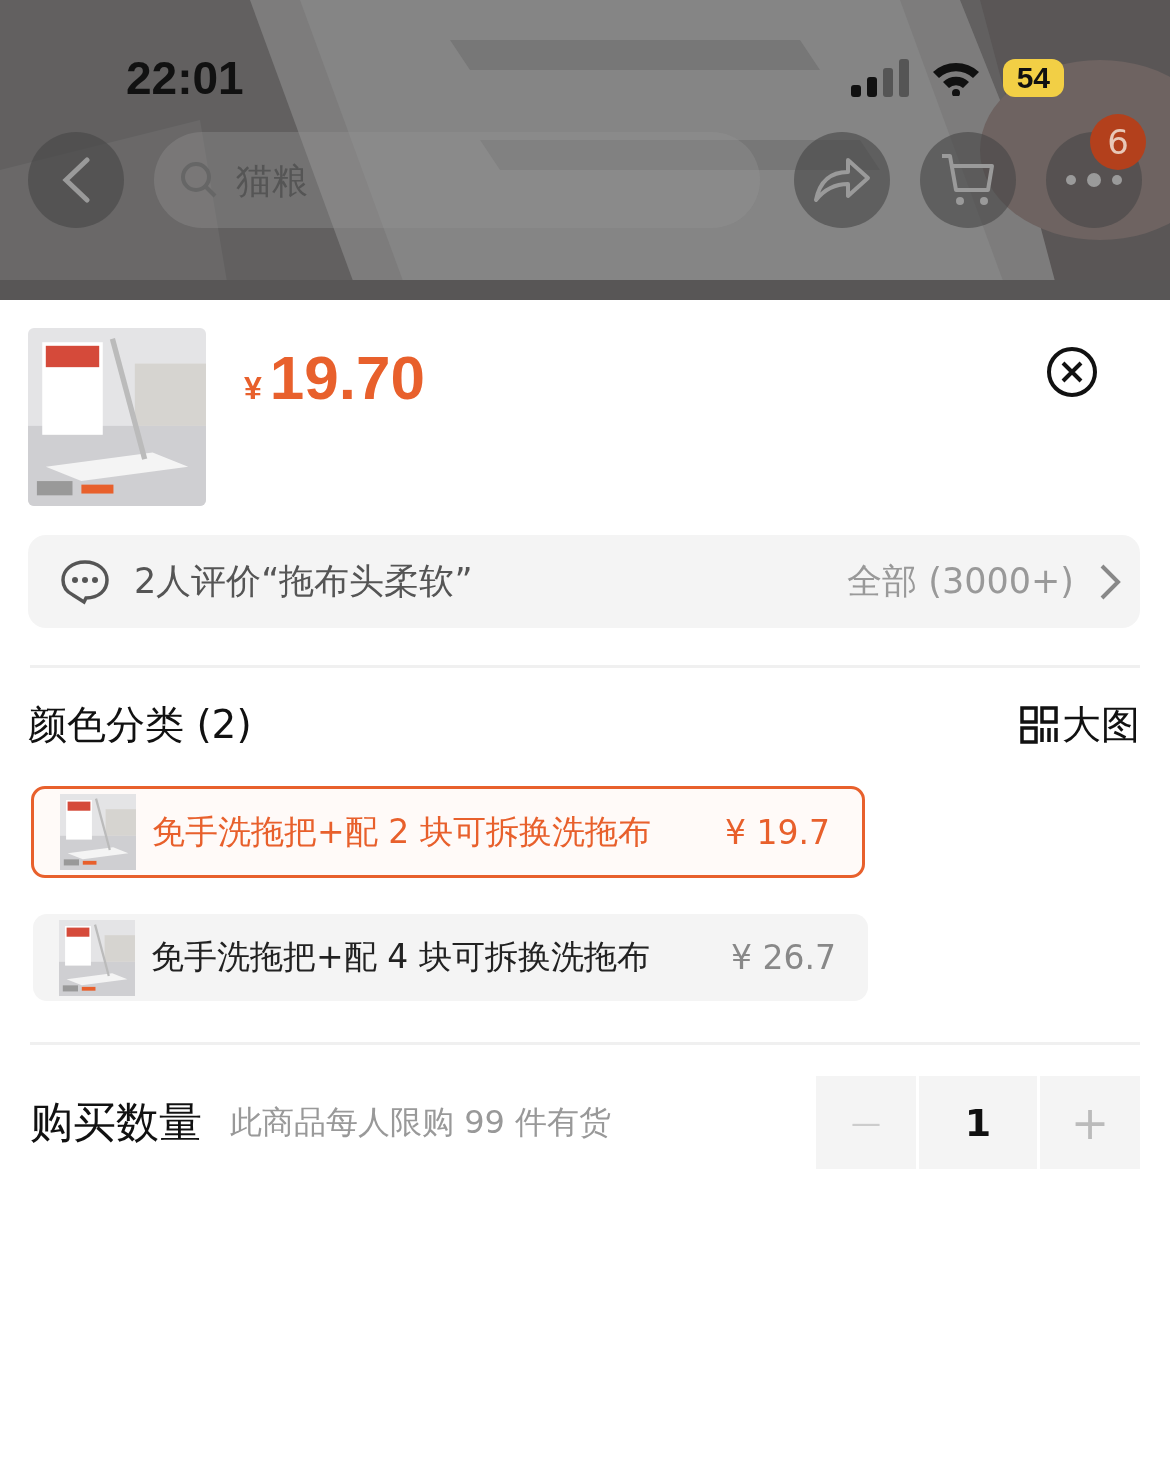 The height and width of the screenshot is (1483, 1170). Describe the element at coordinates (402, 831) in the screenshot. I see `variant-label: 免手洗拖把+配 2 块可拆换洗拖布` at that location.